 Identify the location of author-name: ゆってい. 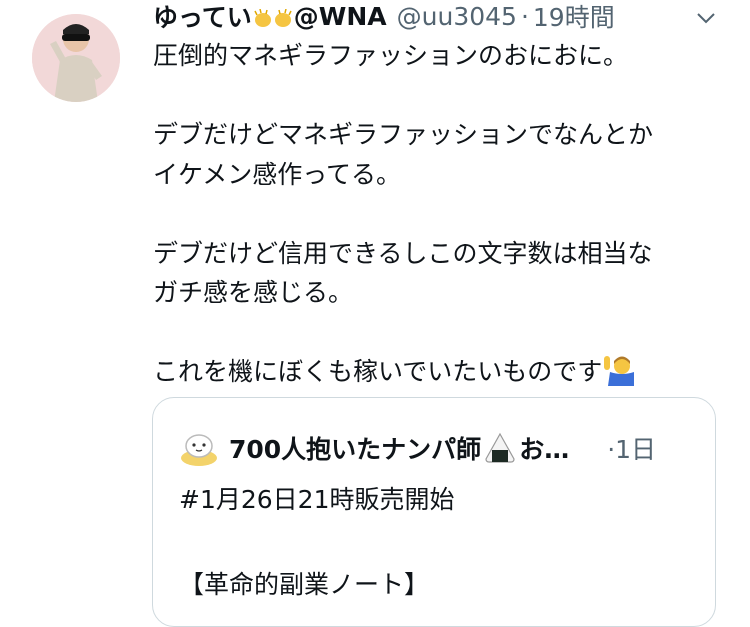
(202, 17).